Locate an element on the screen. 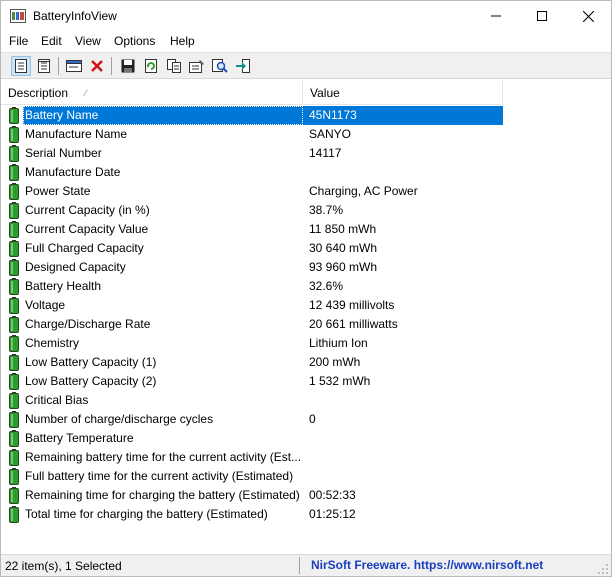 This screenshot has height=577, width=612. table-row: Manufacture Date is located at coordinates (252, 172).